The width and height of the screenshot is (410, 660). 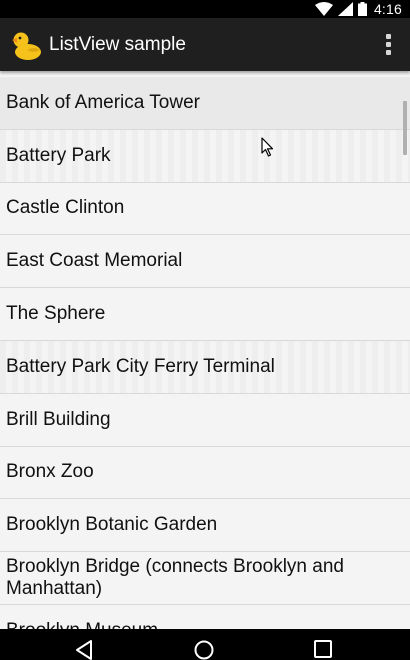 What do you see at coordinates (82, 624) in the screenshot?
I see `list-item-label: Brooklyn Museum` at bounding box center [82, 624].